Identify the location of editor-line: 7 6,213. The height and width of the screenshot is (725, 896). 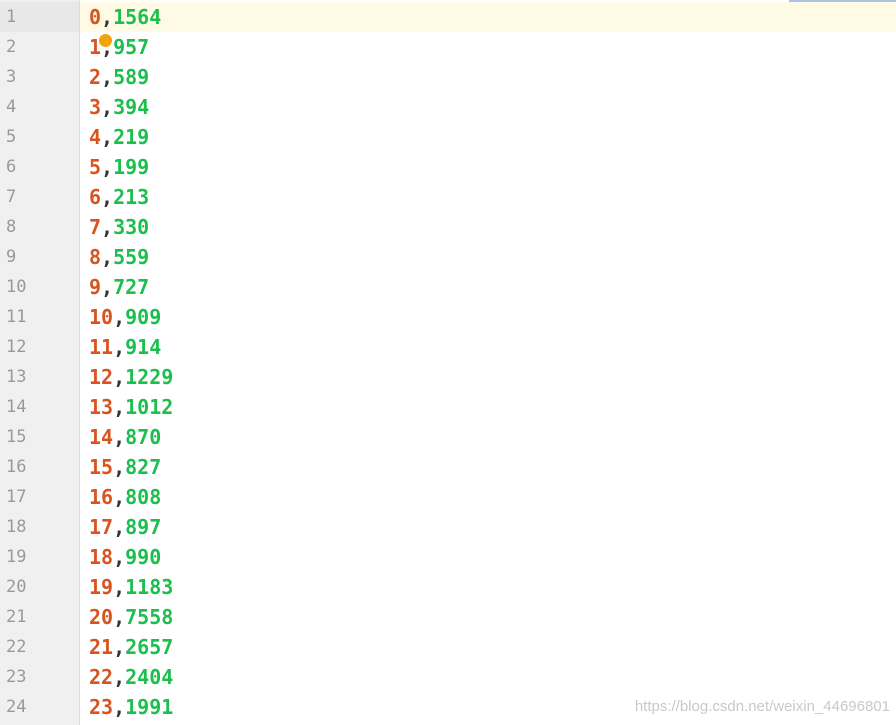
(448, 197).